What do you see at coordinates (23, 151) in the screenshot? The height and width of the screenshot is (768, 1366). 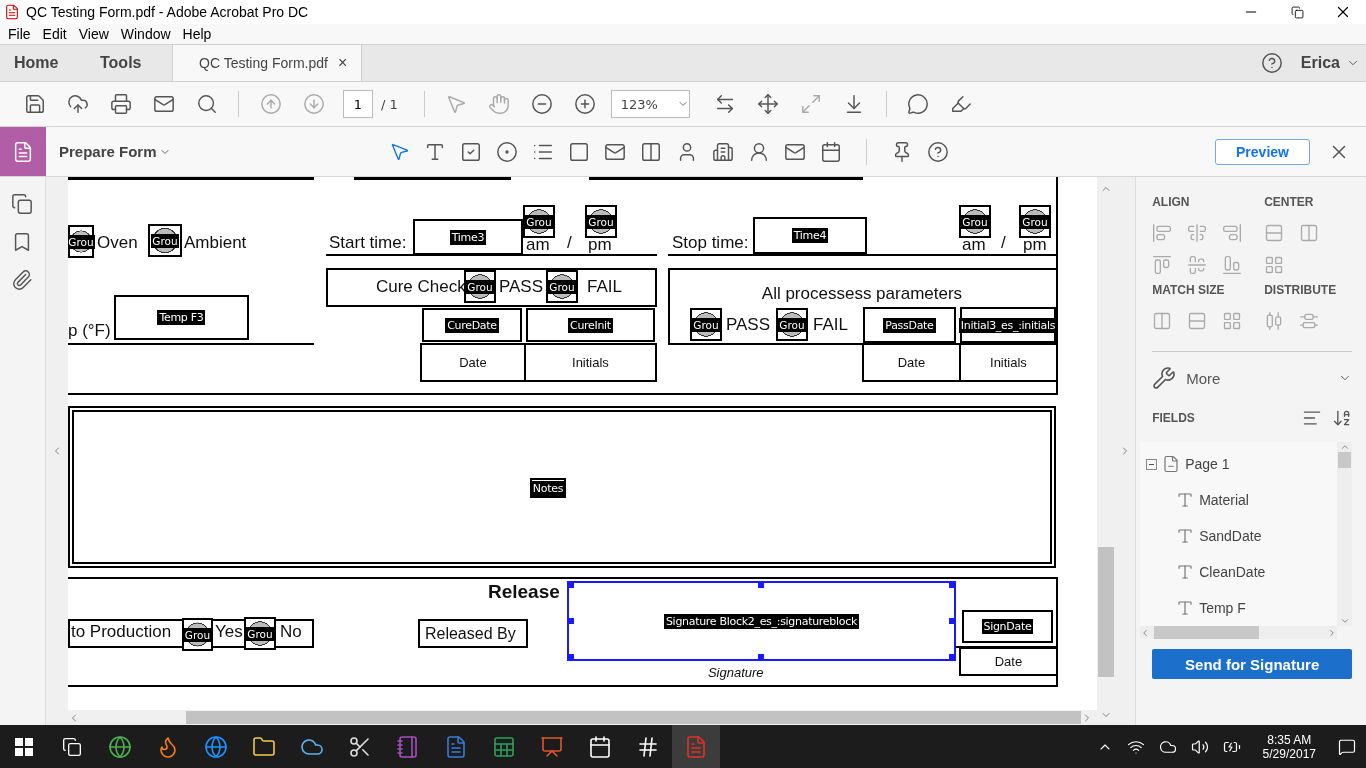 I see `form-icon` at bounding box center [23, 151].